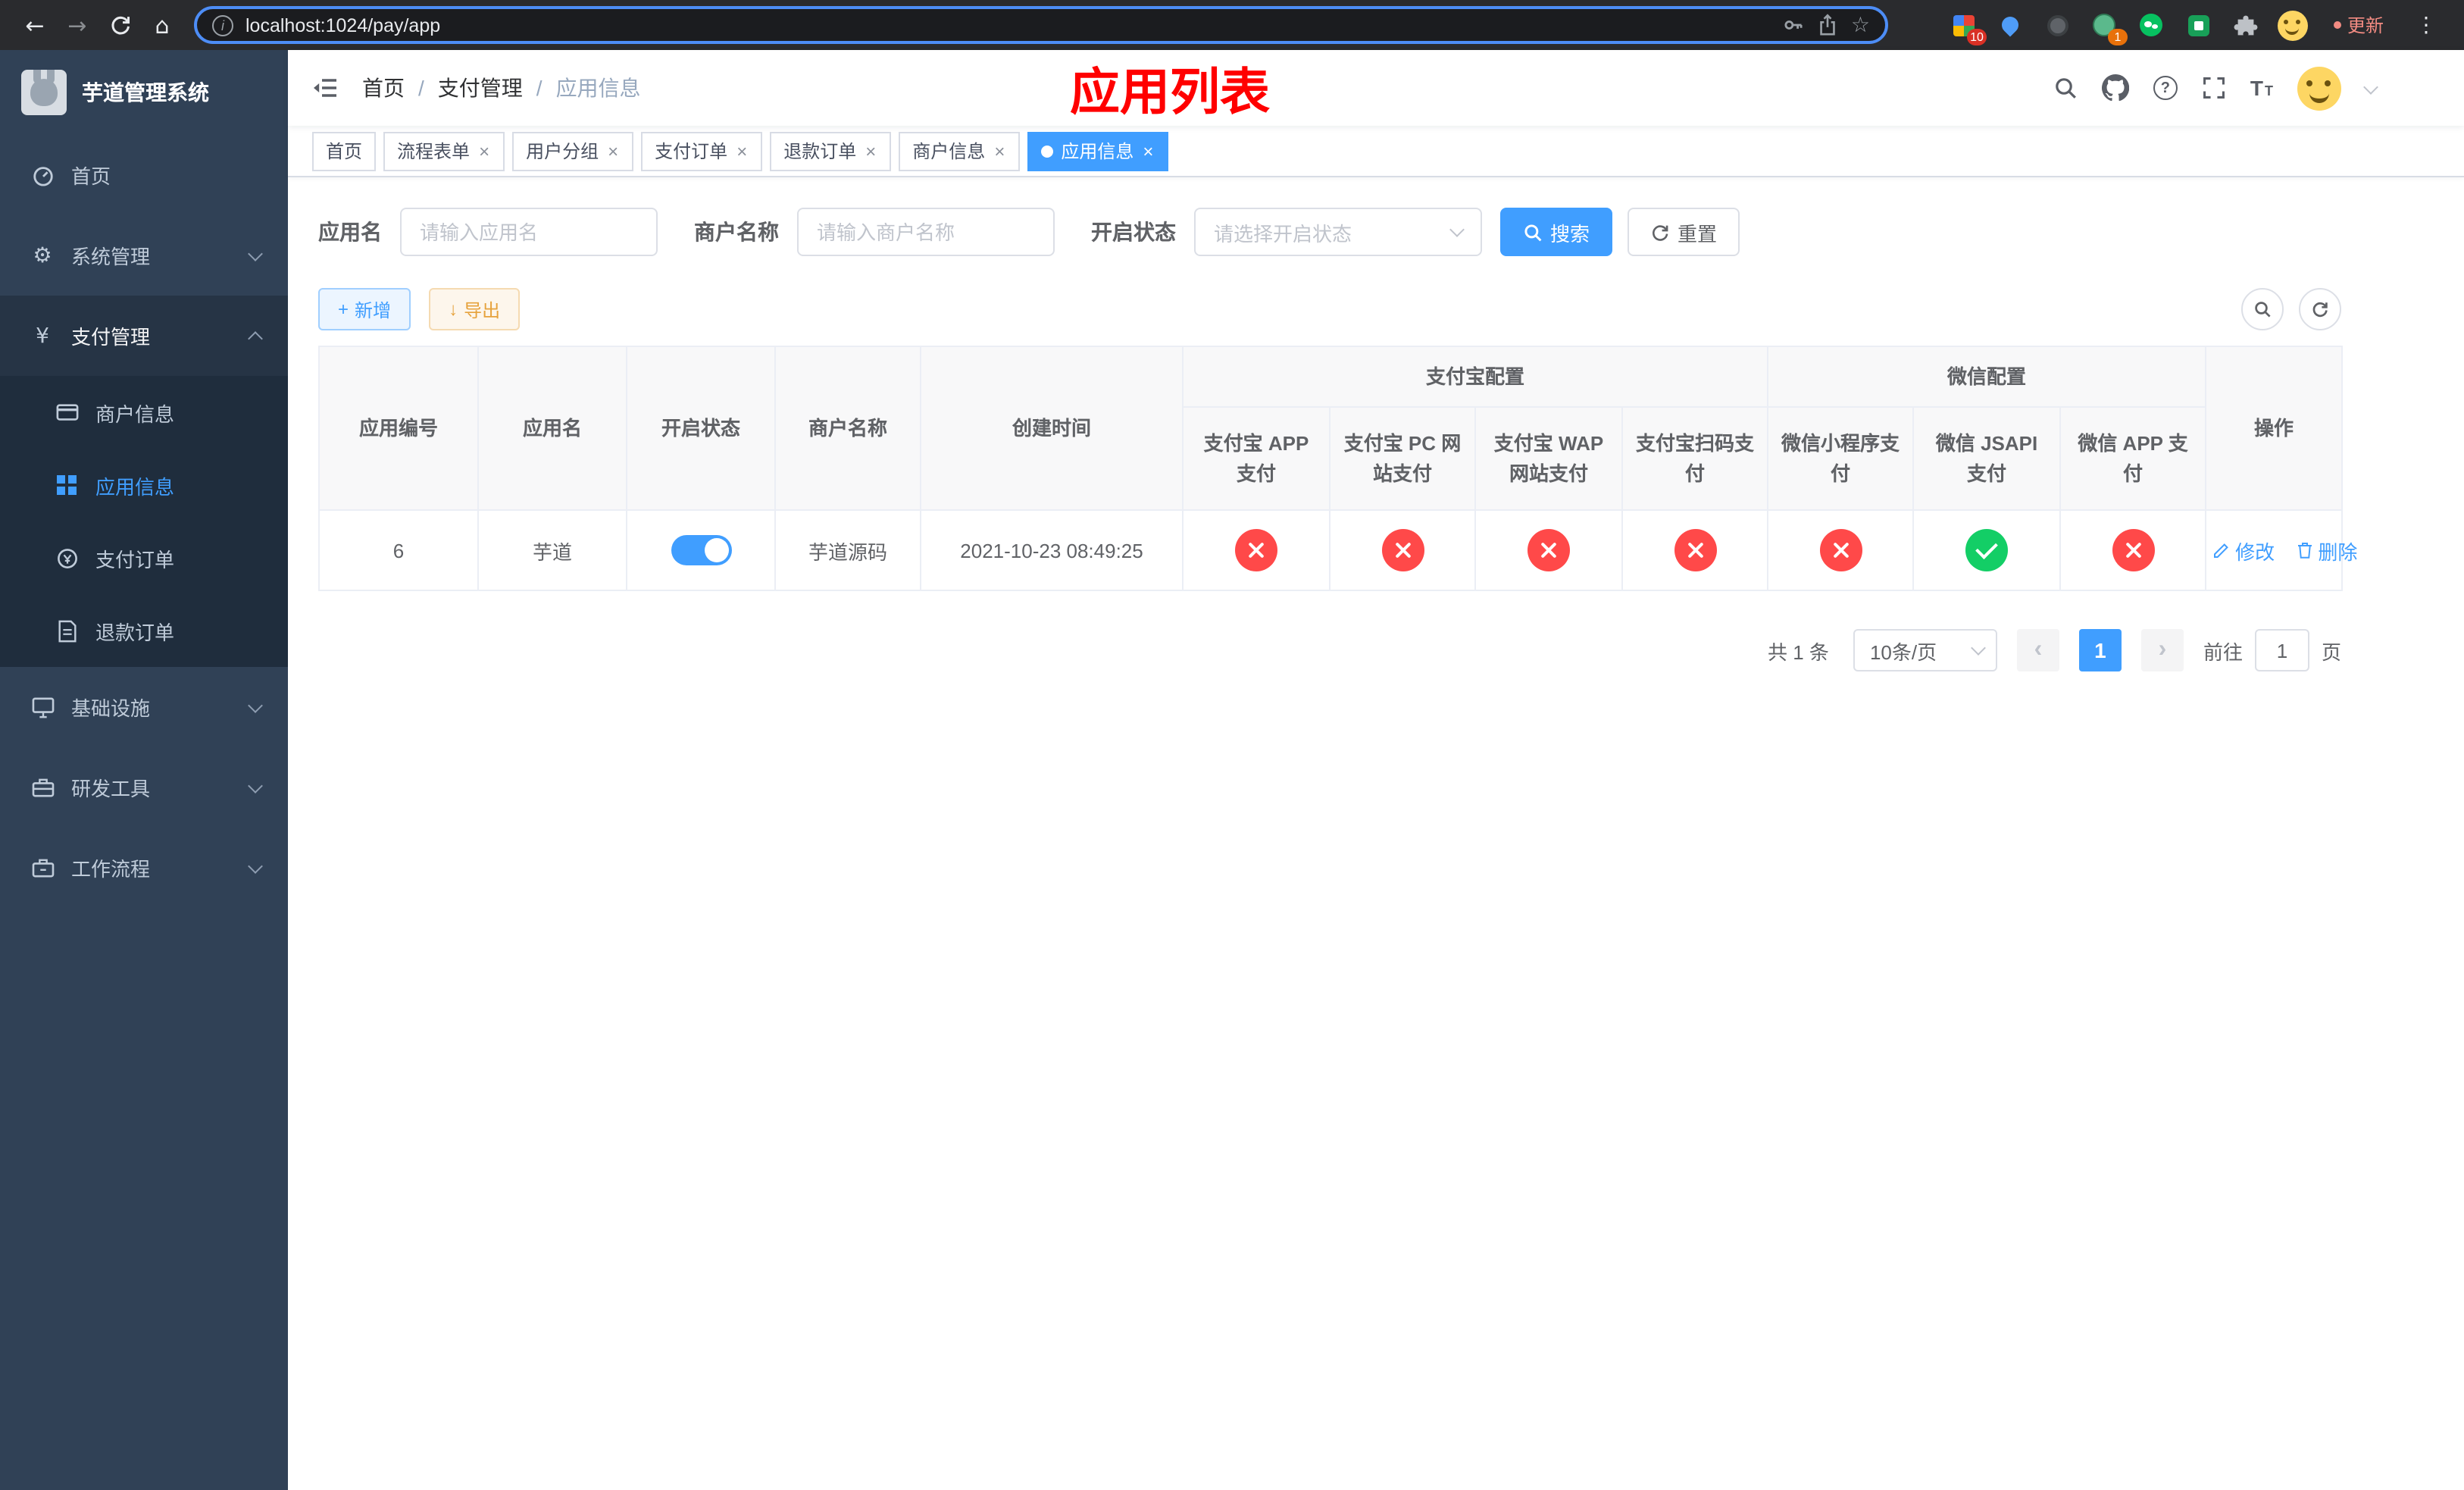 This screenshot has height=1490, width=2464. I want to click on navbar-actions: ? TT, so click(2215, 88).